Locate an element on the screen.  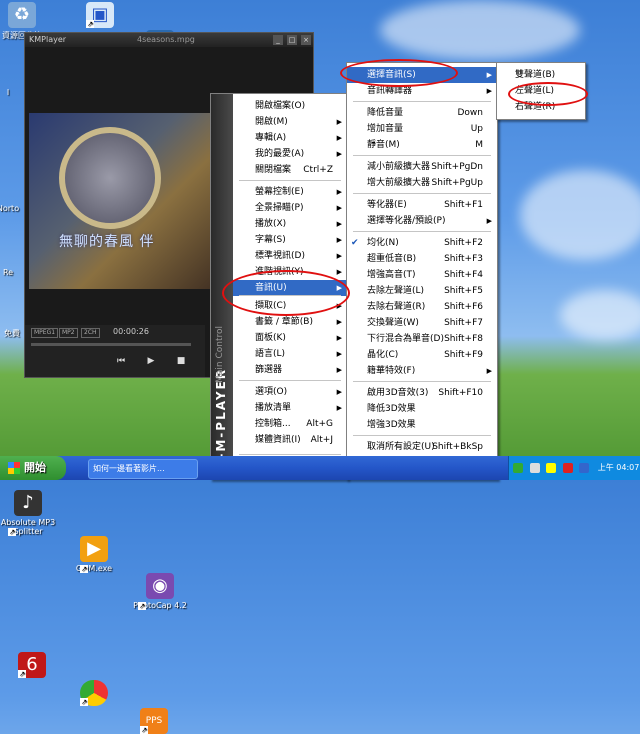
menu-item: 超重低音(B) Shift+F3 is located at coordinates (422, 259).